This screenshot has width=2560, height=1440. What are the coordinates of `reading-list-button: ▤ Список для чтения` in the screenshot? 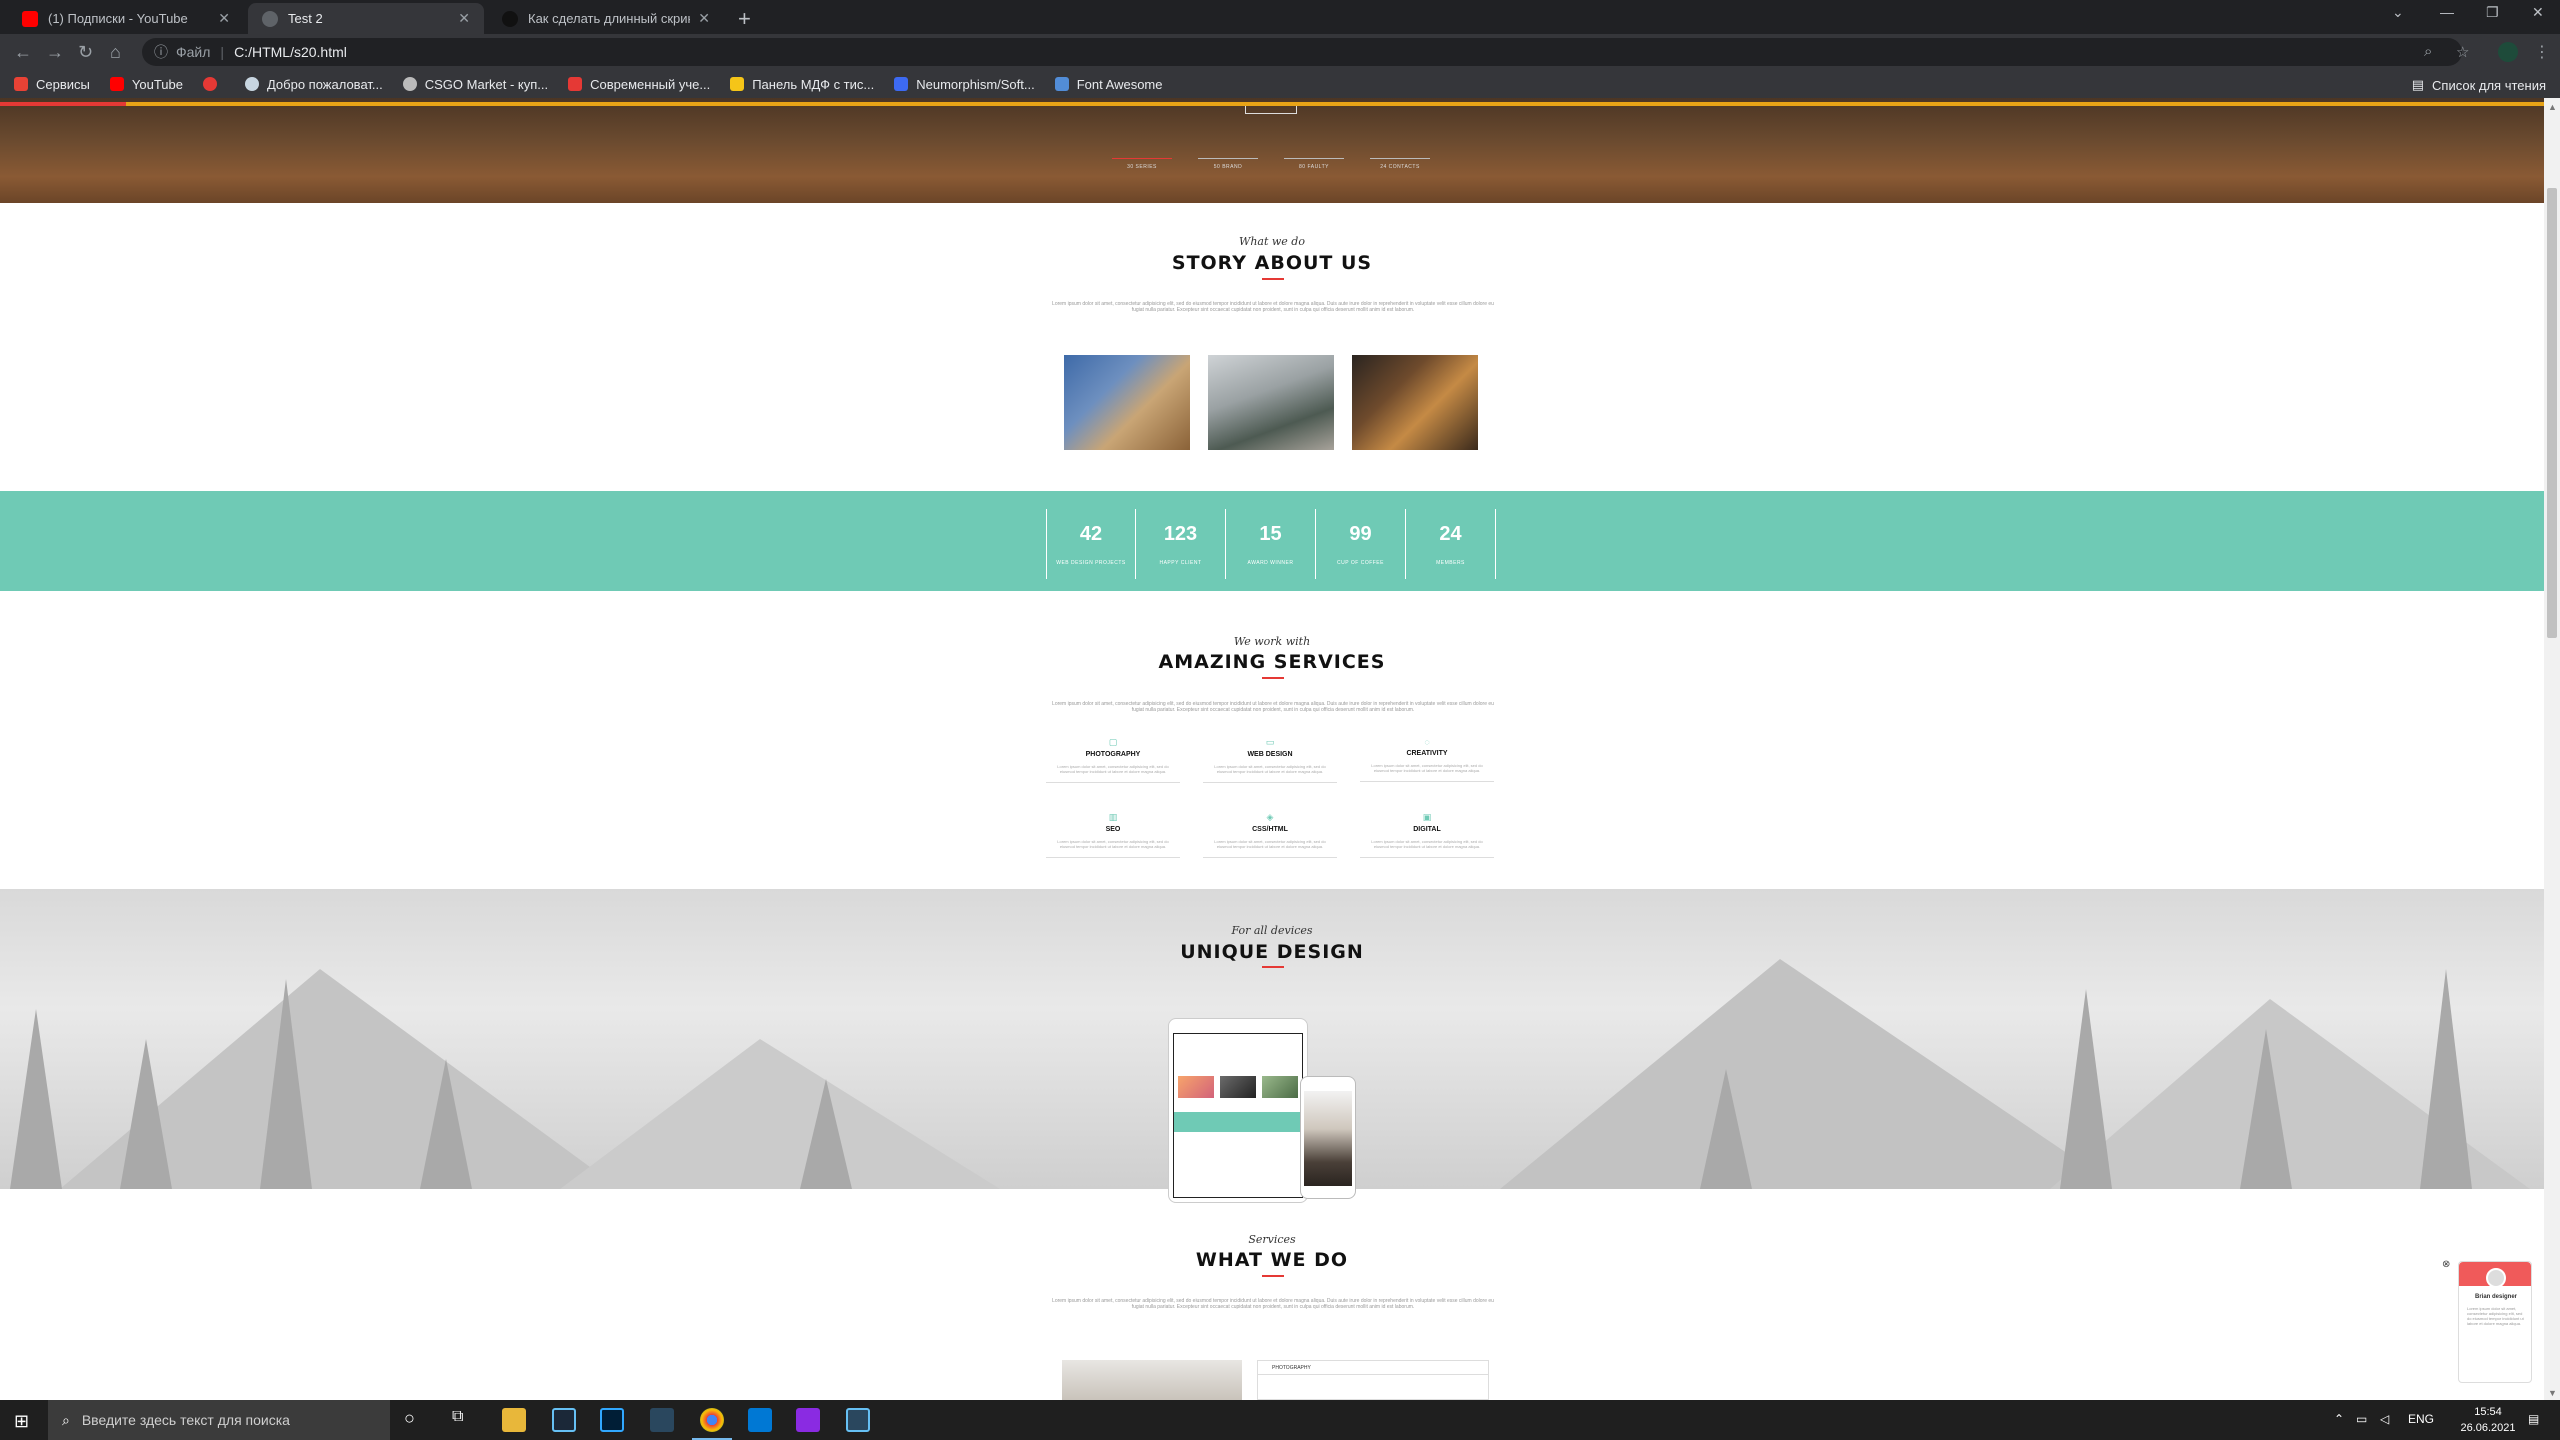 It's located at (2479, 85).